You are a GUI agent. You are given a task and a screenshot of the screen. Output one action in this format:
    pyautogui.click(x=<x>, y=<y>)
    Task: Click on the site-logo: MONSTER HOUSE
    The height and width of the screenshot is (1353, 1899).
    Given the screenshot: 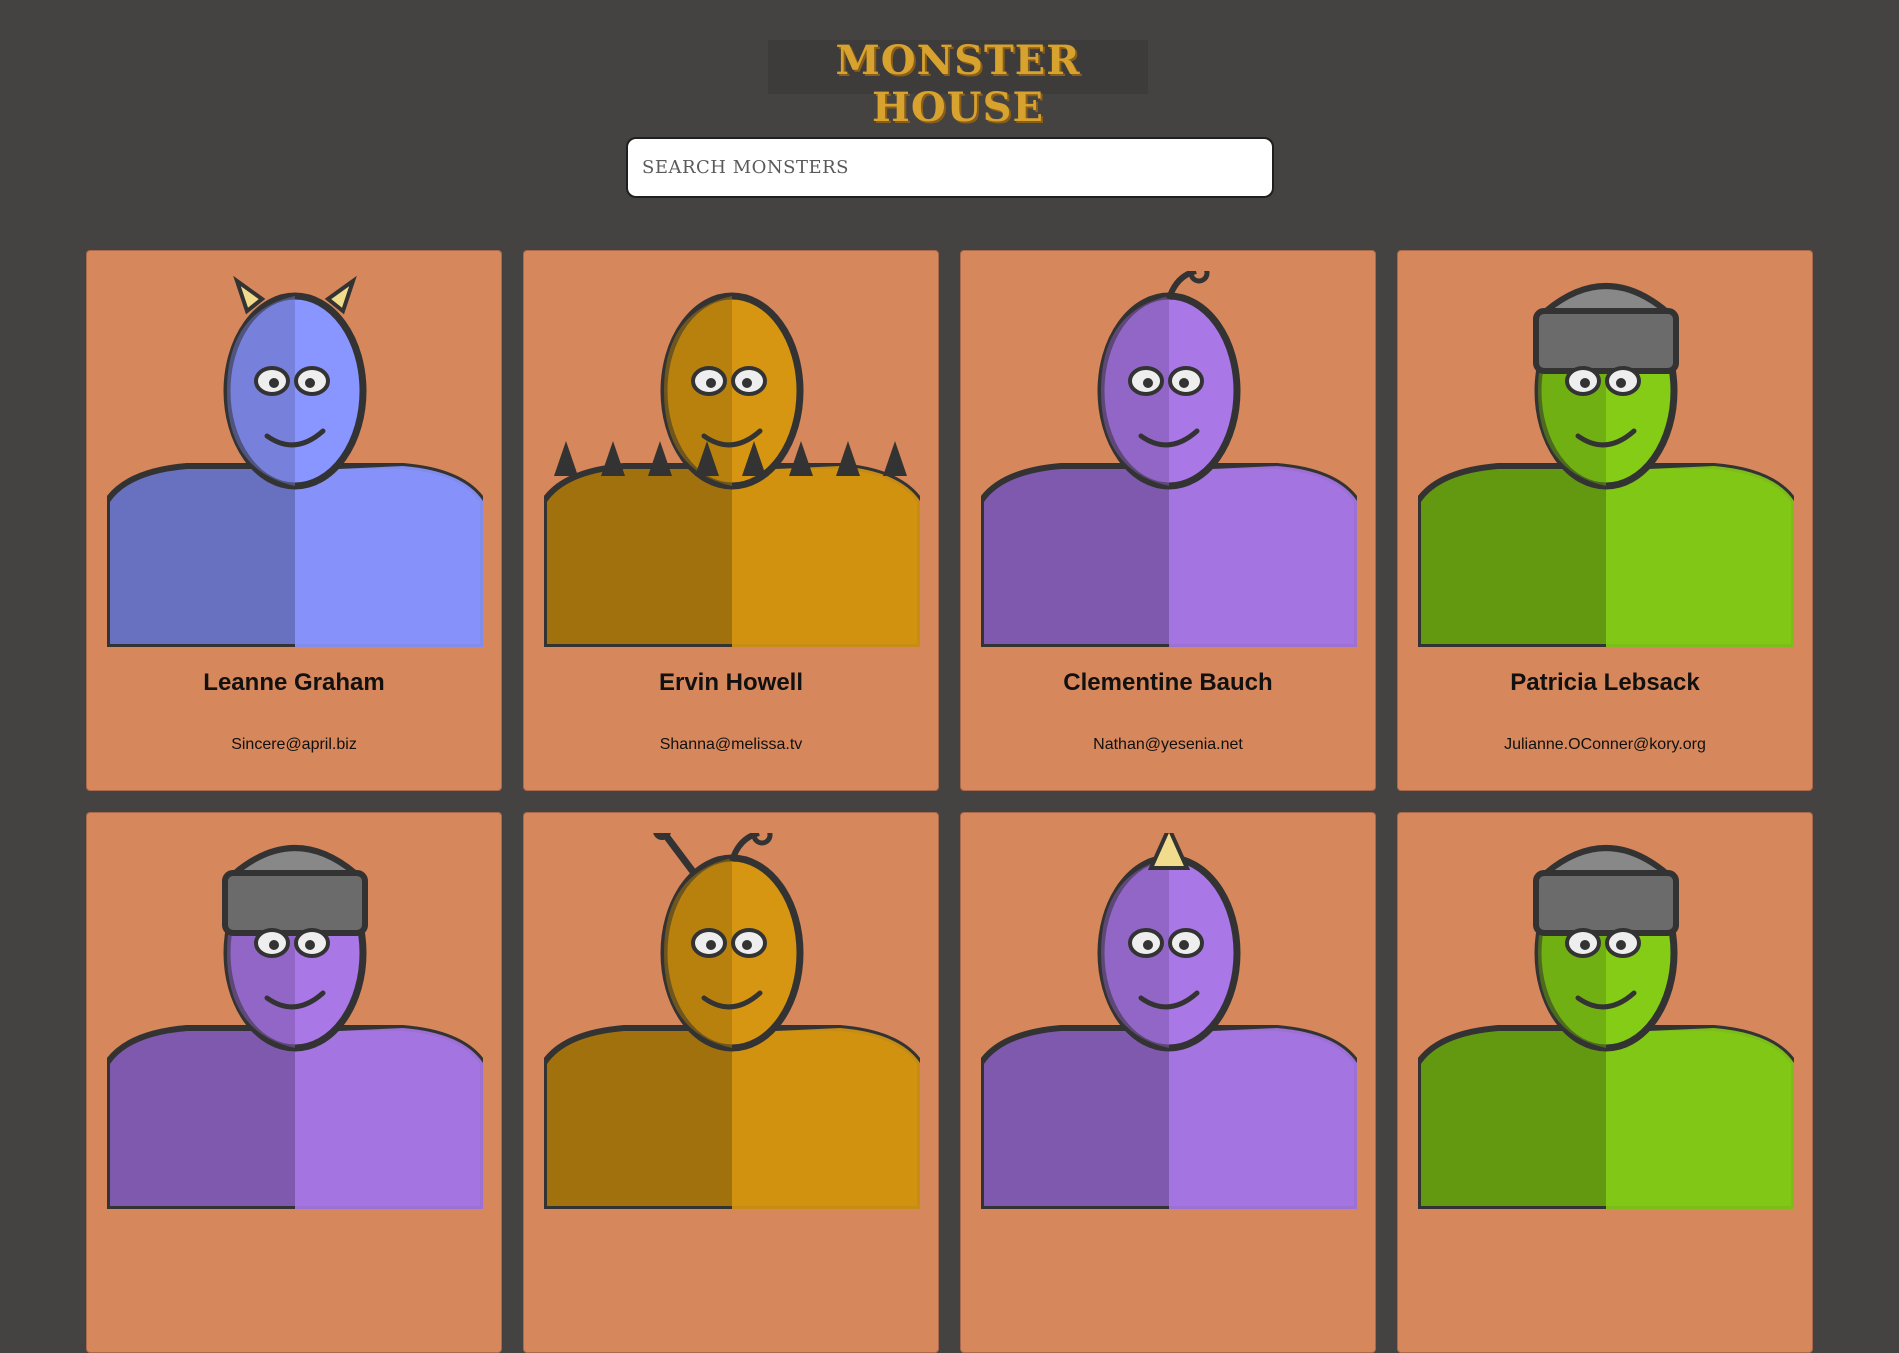 What is the action you would take?
    pyautogui.click(x=958, y=84)
    